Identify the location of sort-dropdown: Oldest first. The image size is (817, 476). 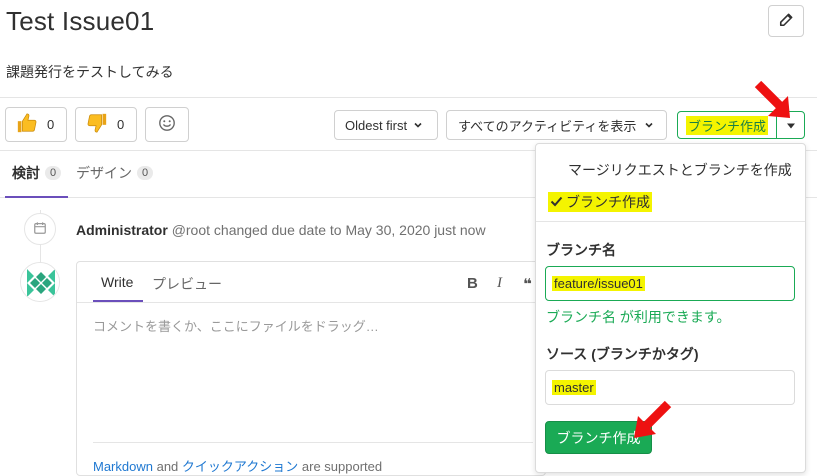
(386, 125).